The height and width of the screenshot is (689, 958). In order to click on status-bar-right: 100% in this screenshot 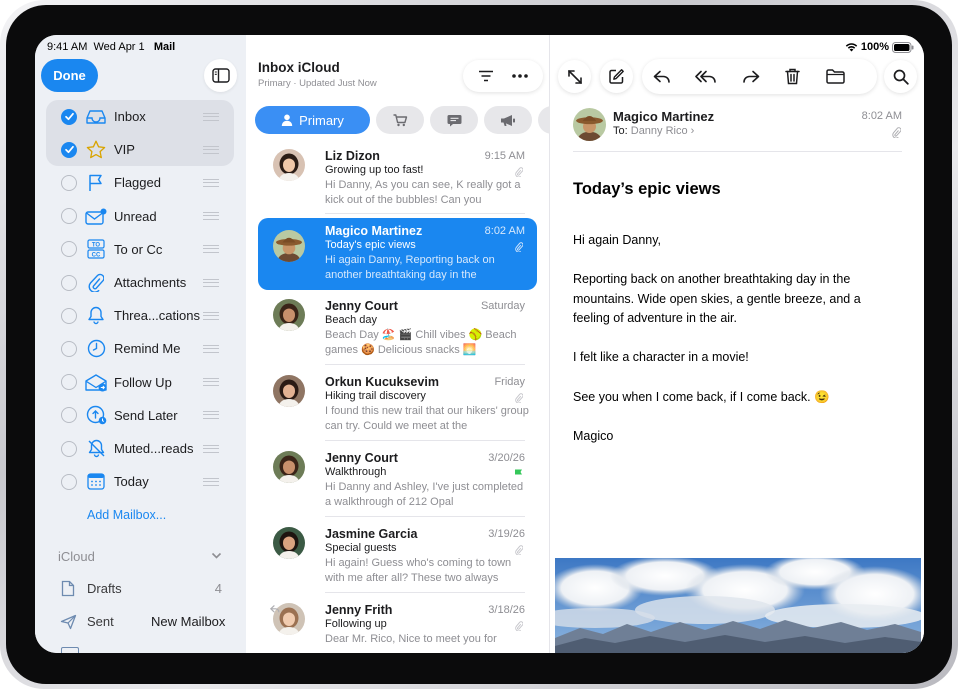, I will do `click(879, 47)`.